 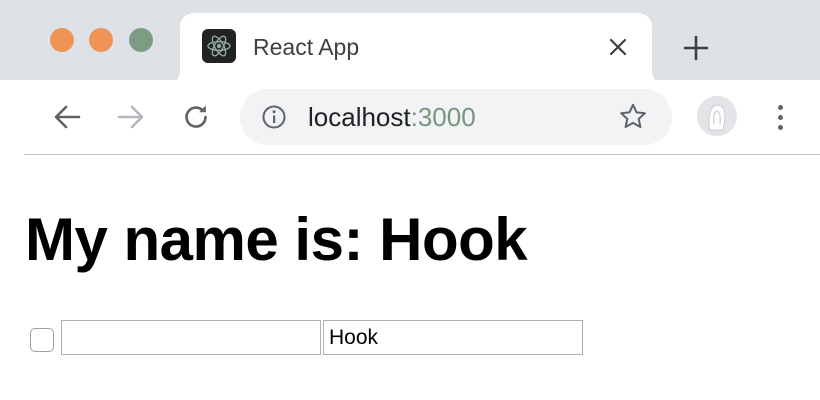 I want to click on second-text-input, so click(x=453, y=337).